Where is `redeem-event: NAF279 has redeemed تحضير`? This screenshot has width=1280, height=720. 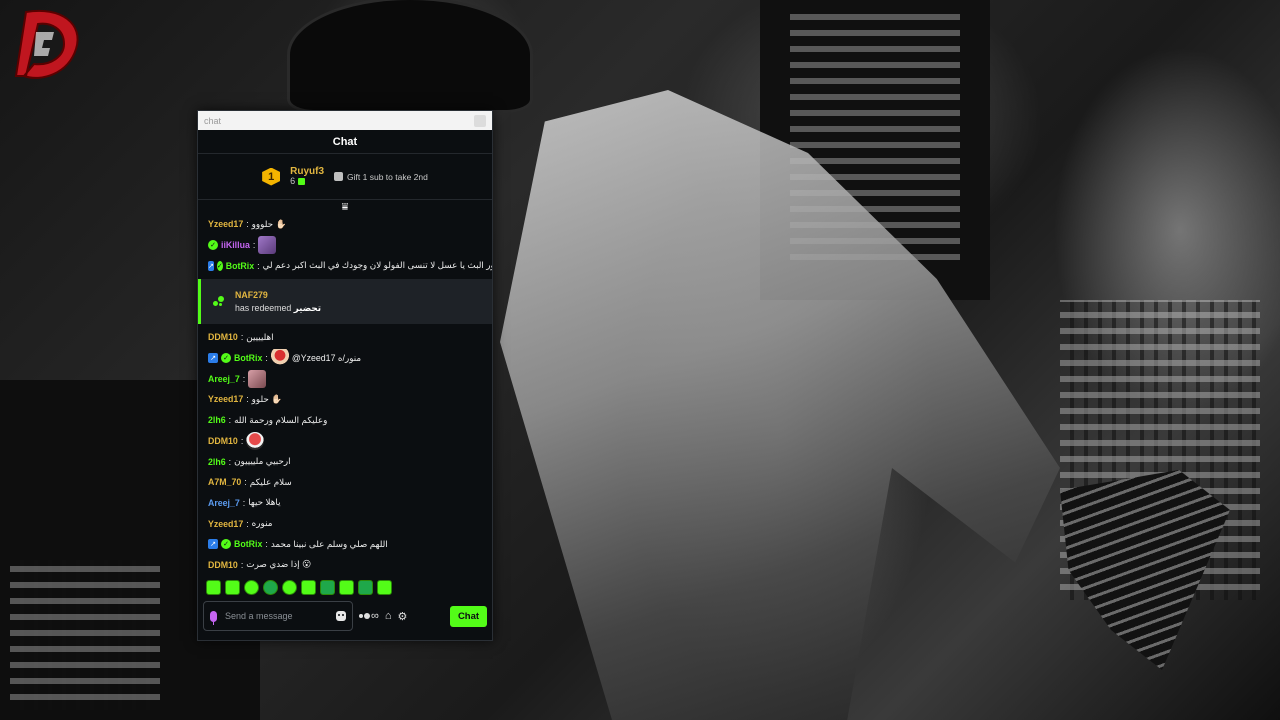 redeem-event: NAF279 has redeemed تحضير is located at coordinates (345, 302).